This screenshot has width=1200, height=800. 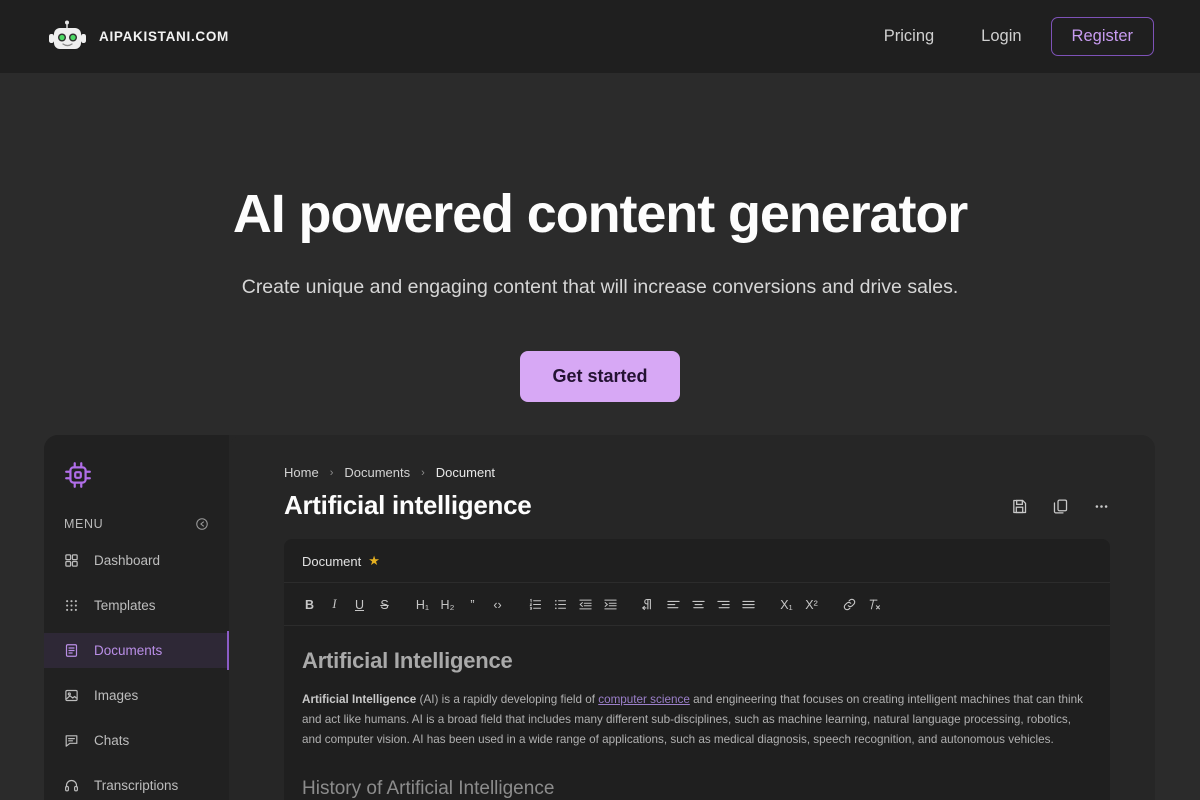 What do you see at coordinates (507, 699) in the screenshot?
I see `paragraph-text-1: (AI) is a rapidly developing field of` at bounding box center [507, 699].